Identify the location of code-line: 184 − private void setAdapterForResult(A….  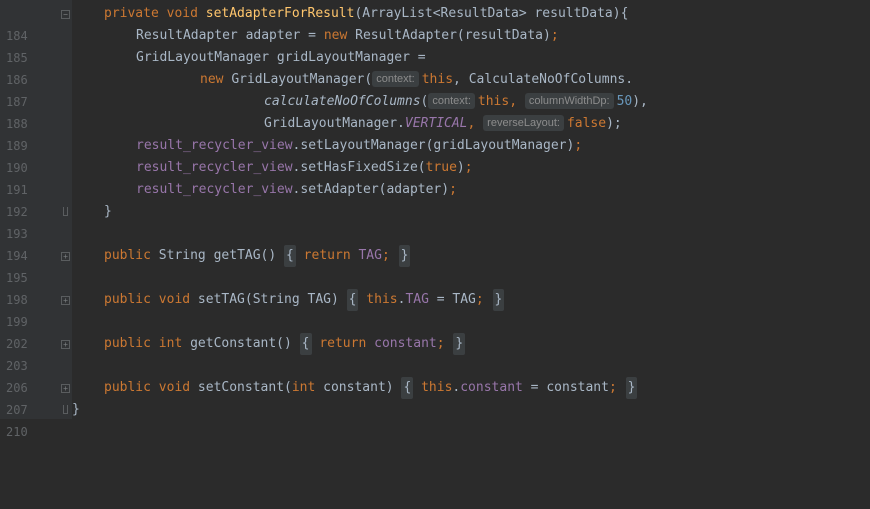
(435, 23).